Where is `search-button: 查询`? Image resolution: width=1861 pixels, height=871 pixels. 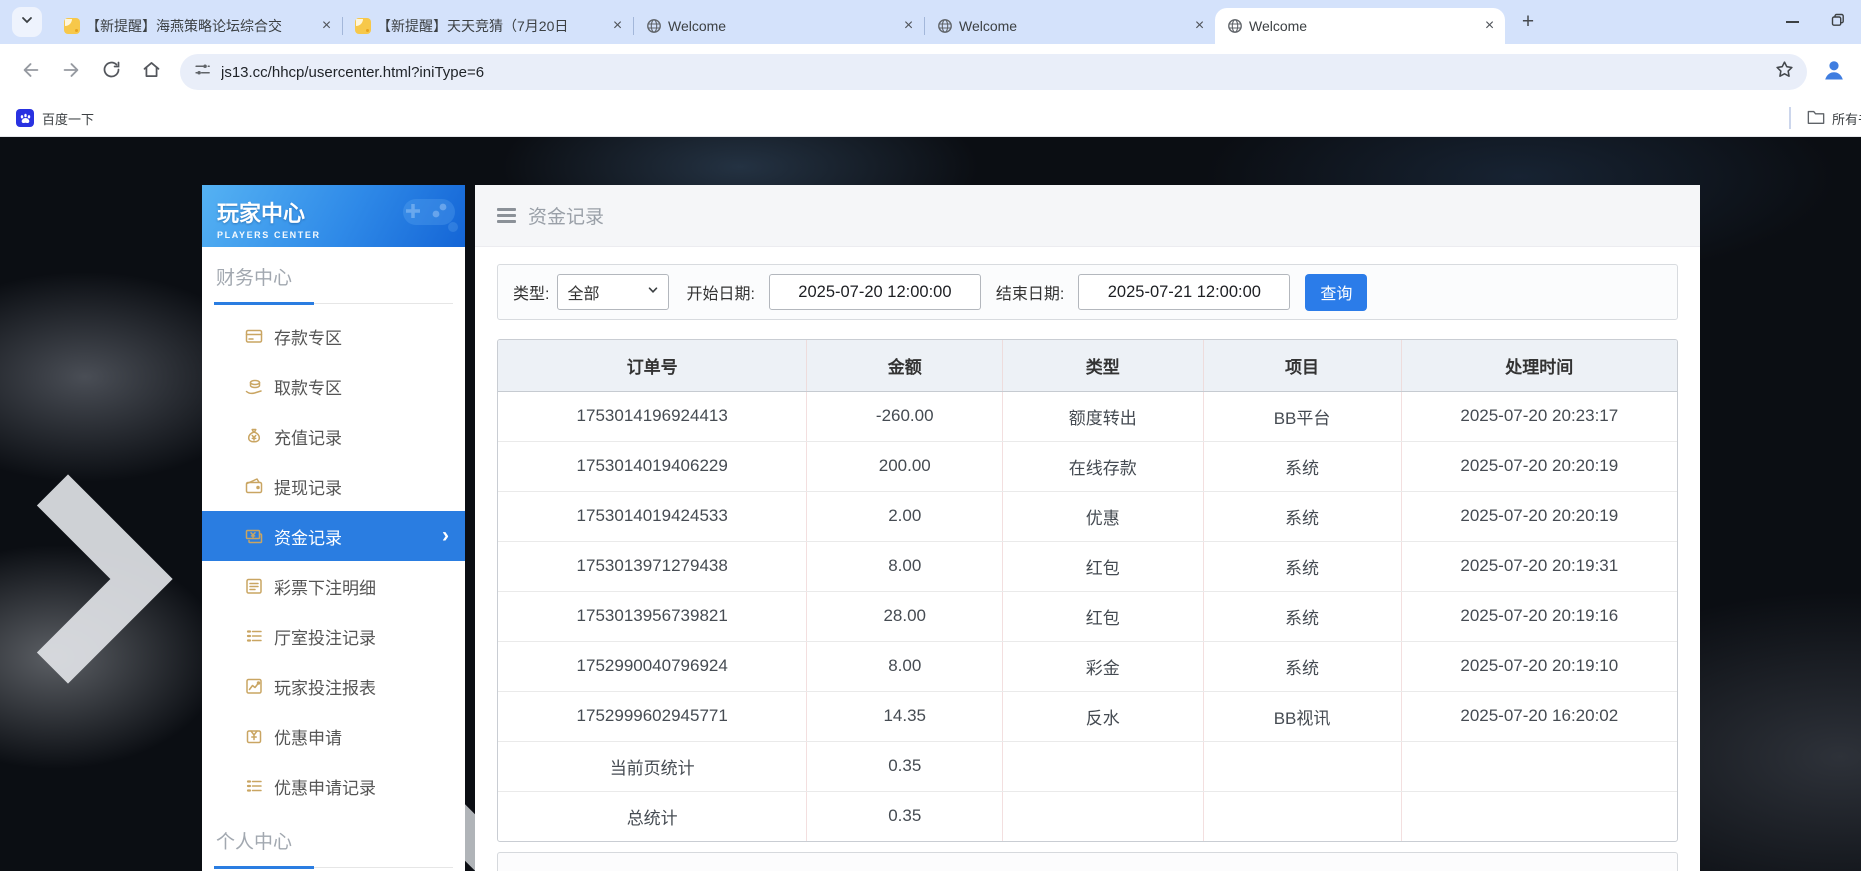
search-button: 查询 is located at coordinates (1336, 292).